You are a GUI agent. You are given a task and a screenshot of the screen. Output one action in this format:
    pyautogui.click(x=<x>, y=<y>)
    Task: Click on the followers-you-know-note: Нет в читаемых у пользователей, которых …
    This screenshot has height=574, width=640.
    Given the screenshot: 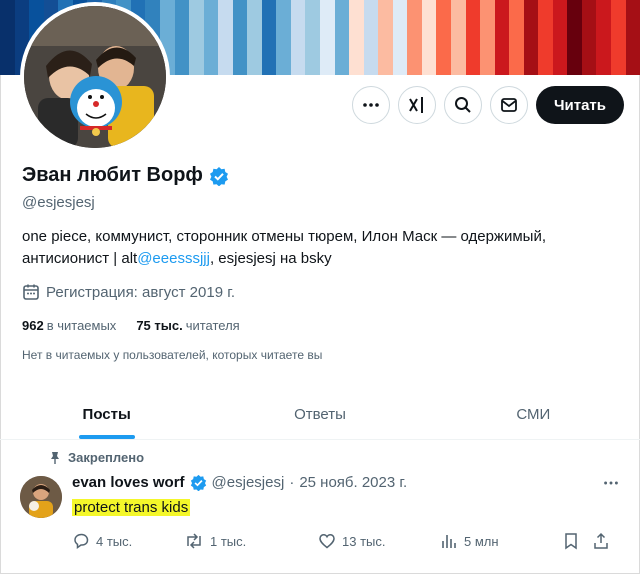 What is the action you would take?
    pyautogui.click(x=172, y=355)
    